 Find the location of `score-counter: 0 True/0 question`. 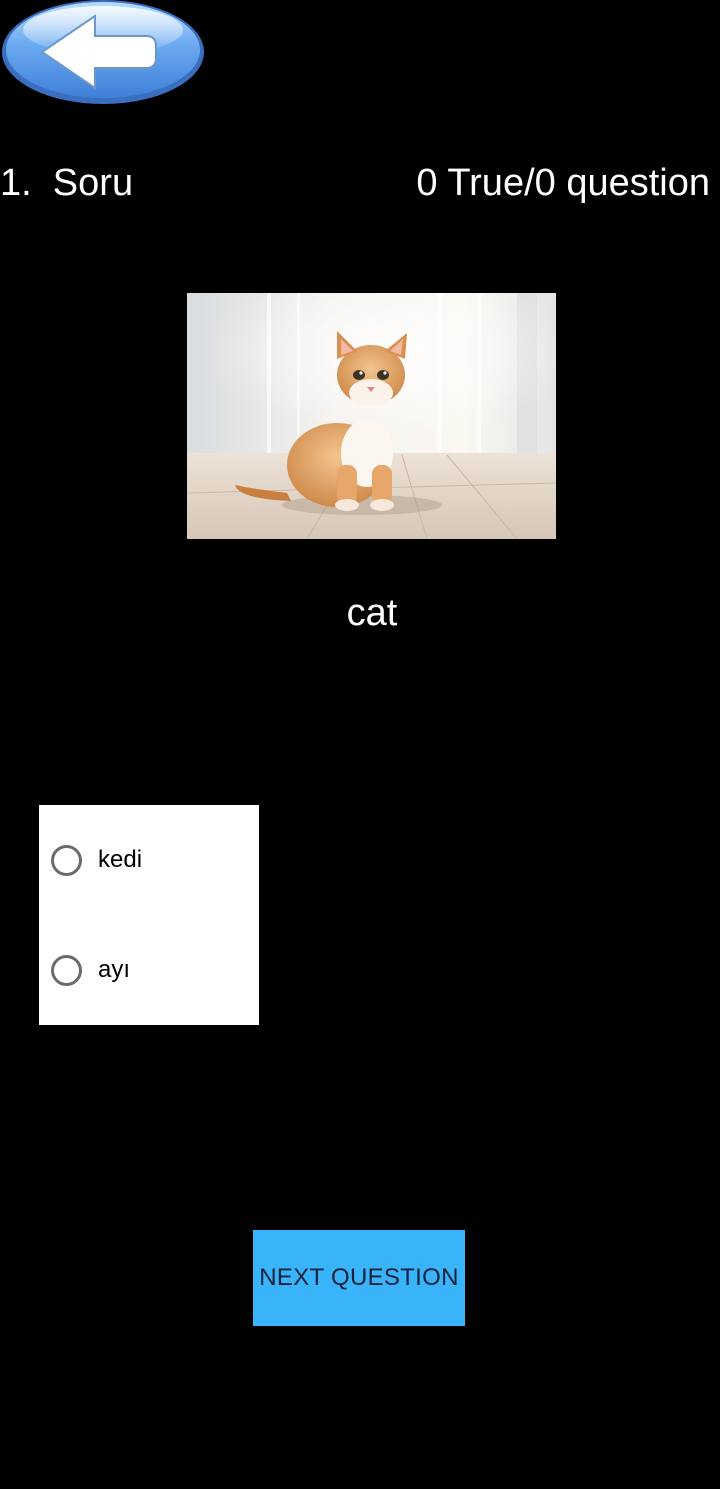

score-counter: 0 True/0 question is located at coordinates (563, 183).